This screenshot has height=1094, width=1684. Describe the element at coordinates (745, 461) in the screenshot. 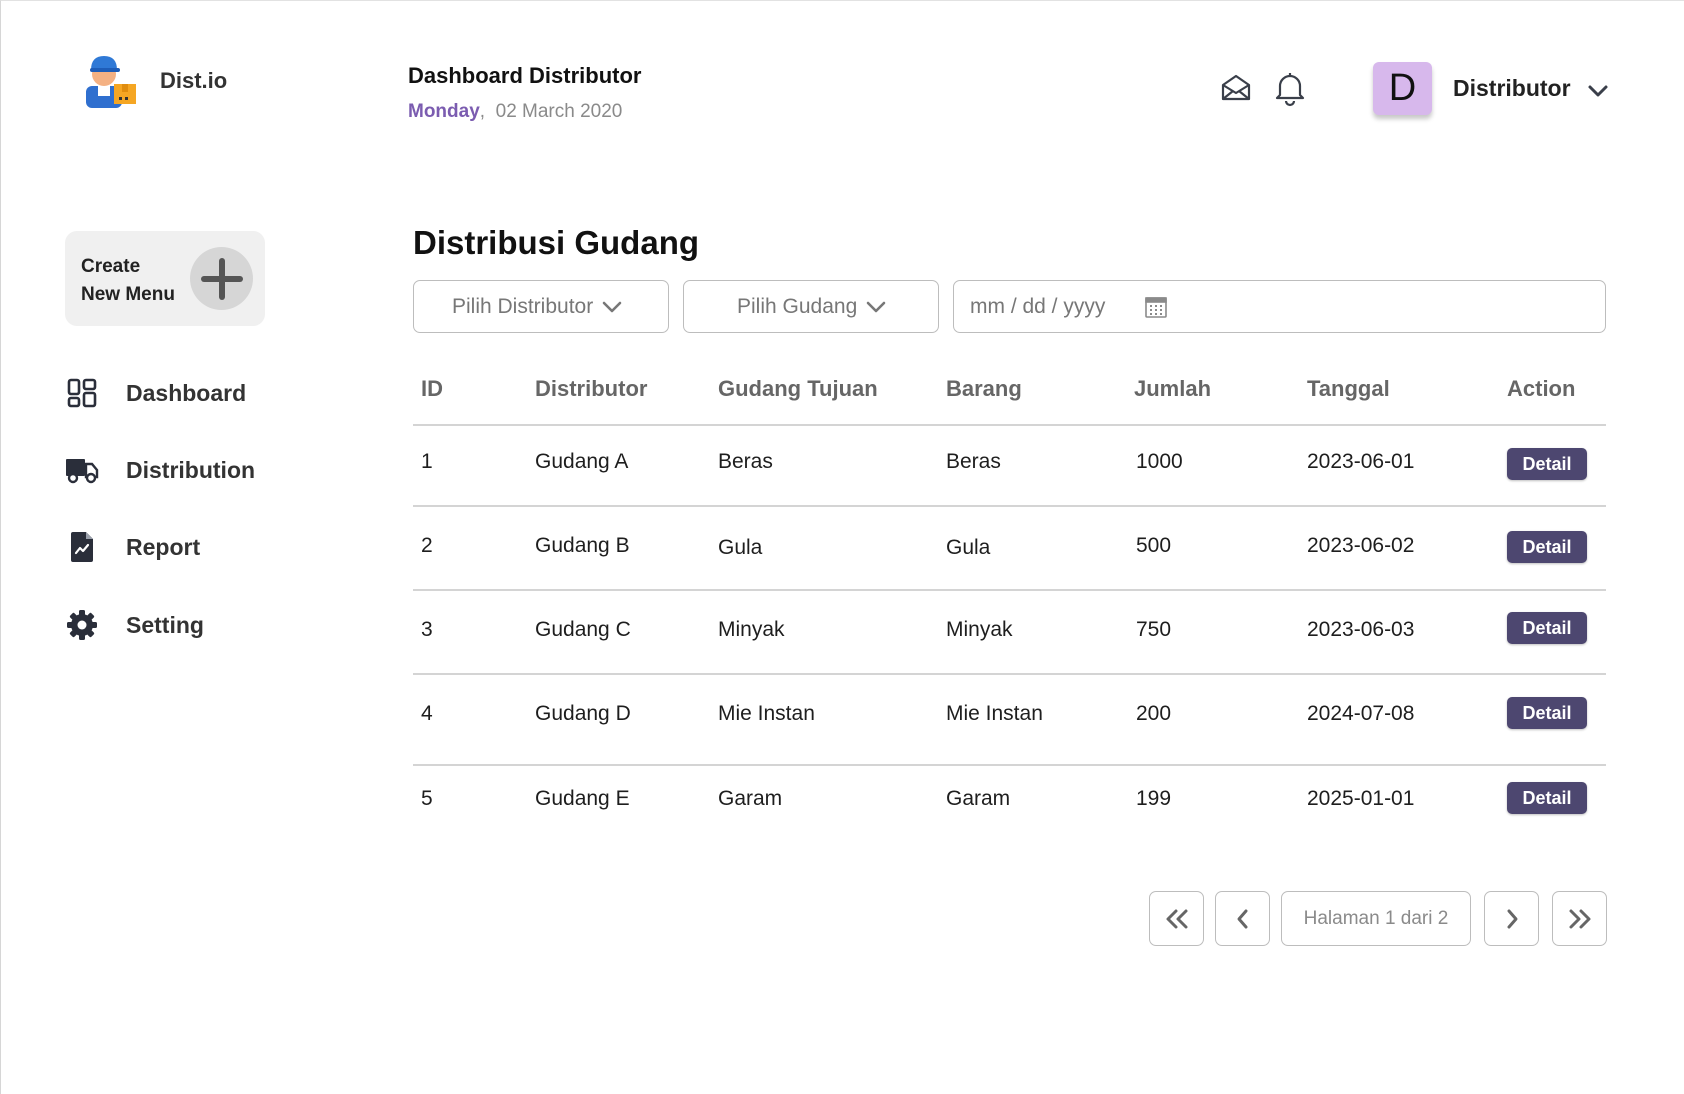

I see `cell-gudang-tujuan: Beras` at that location.